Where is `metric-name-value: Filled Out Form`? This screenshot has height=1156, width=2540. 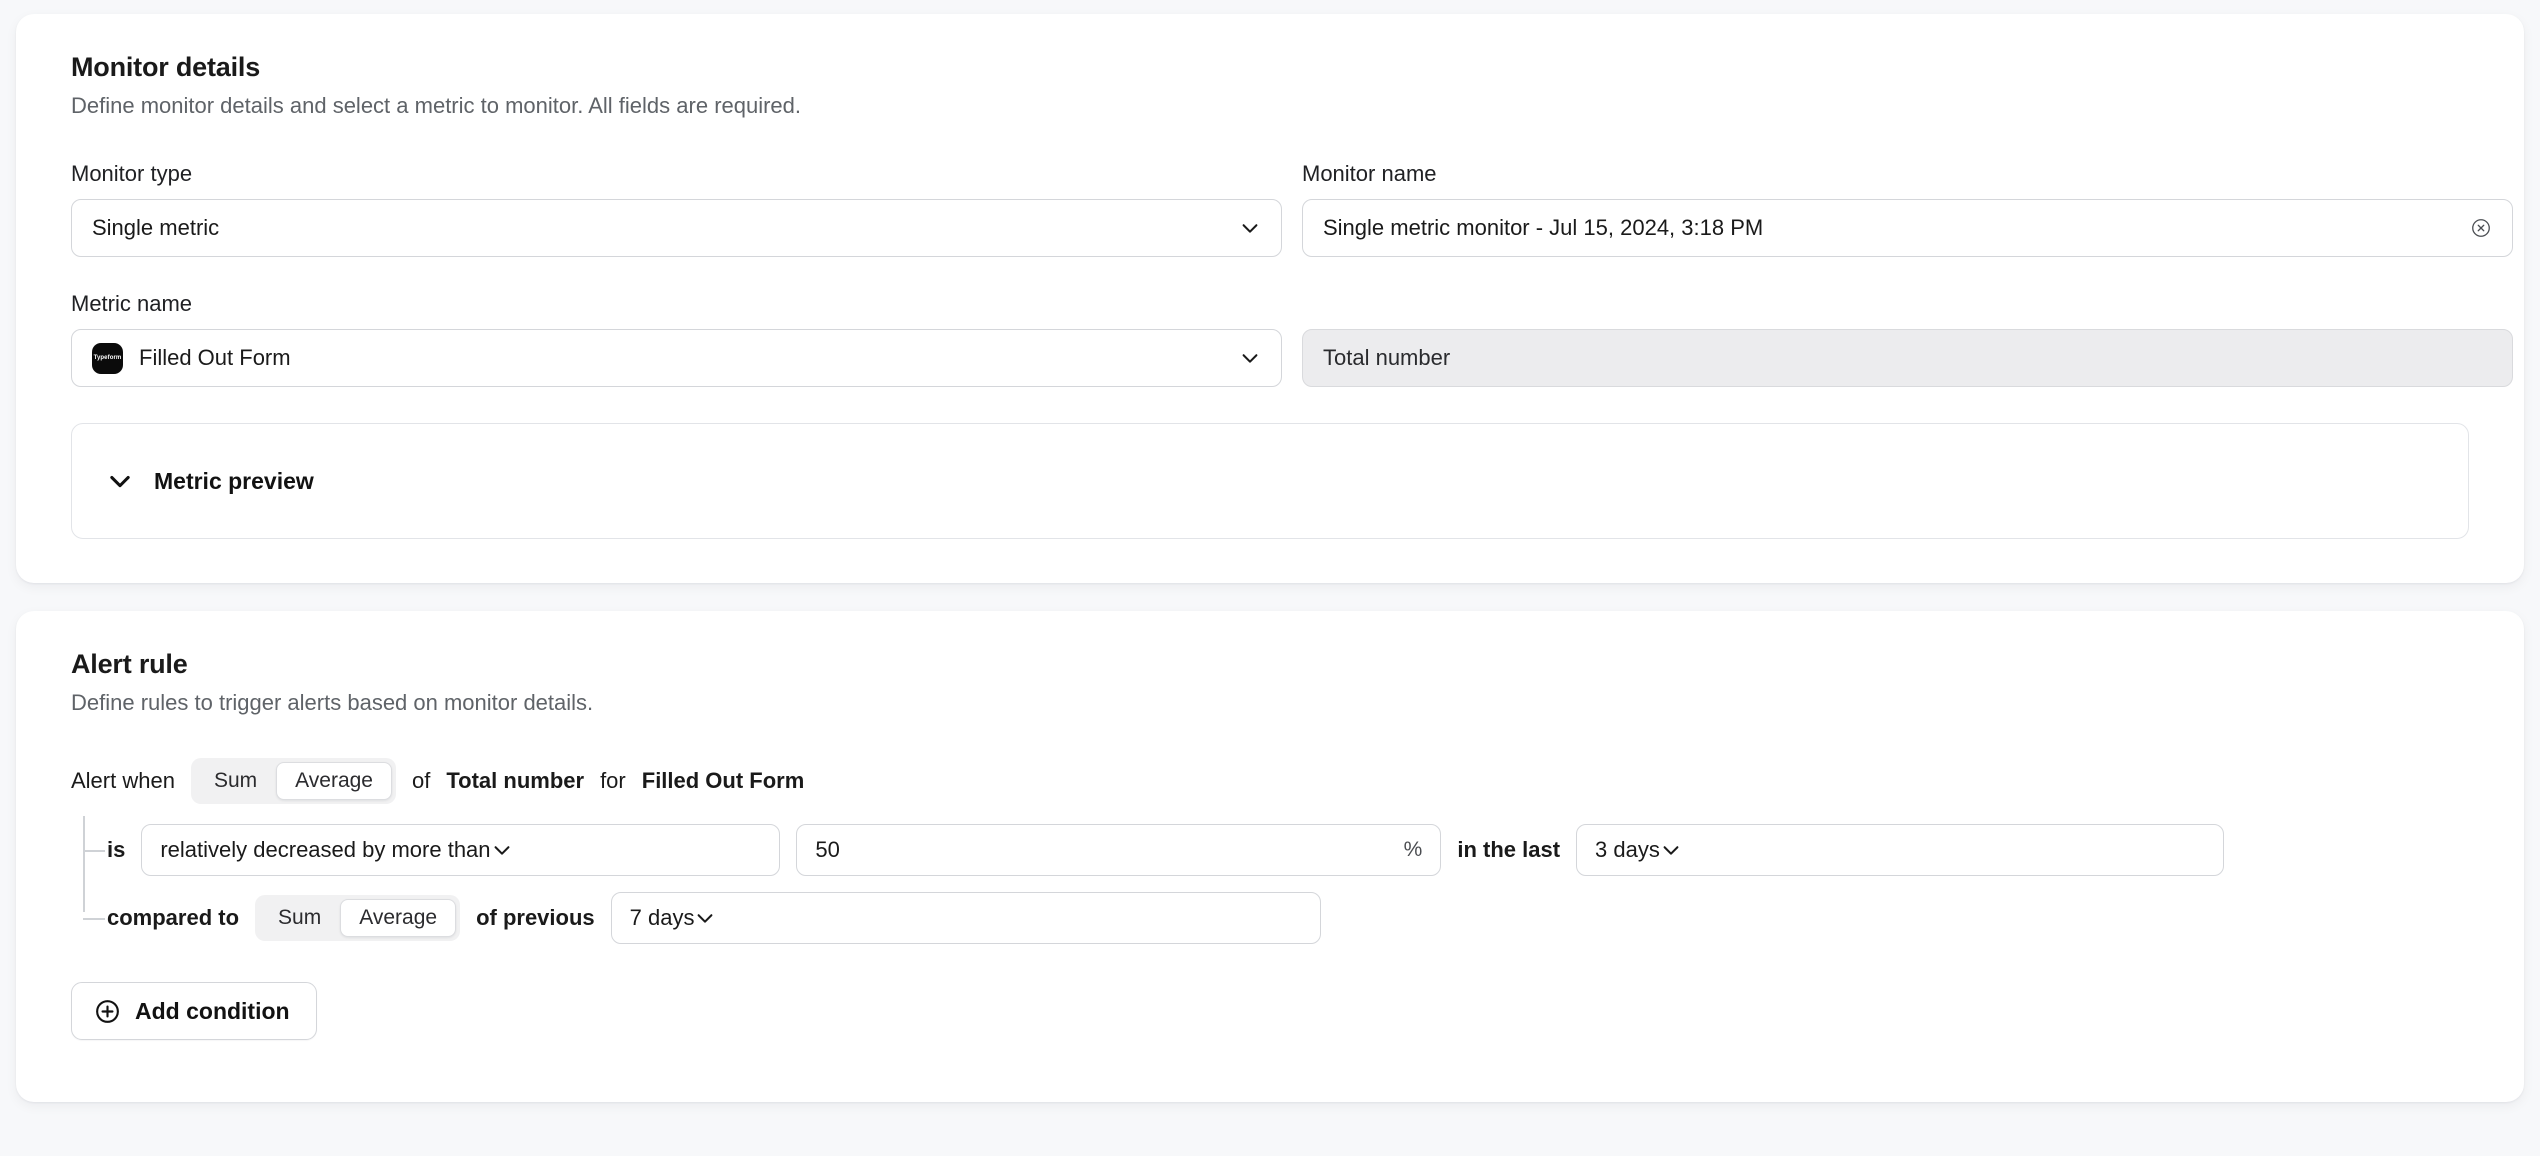 metric-name-value: Filled Out Form is located at coordinates (215, 357).